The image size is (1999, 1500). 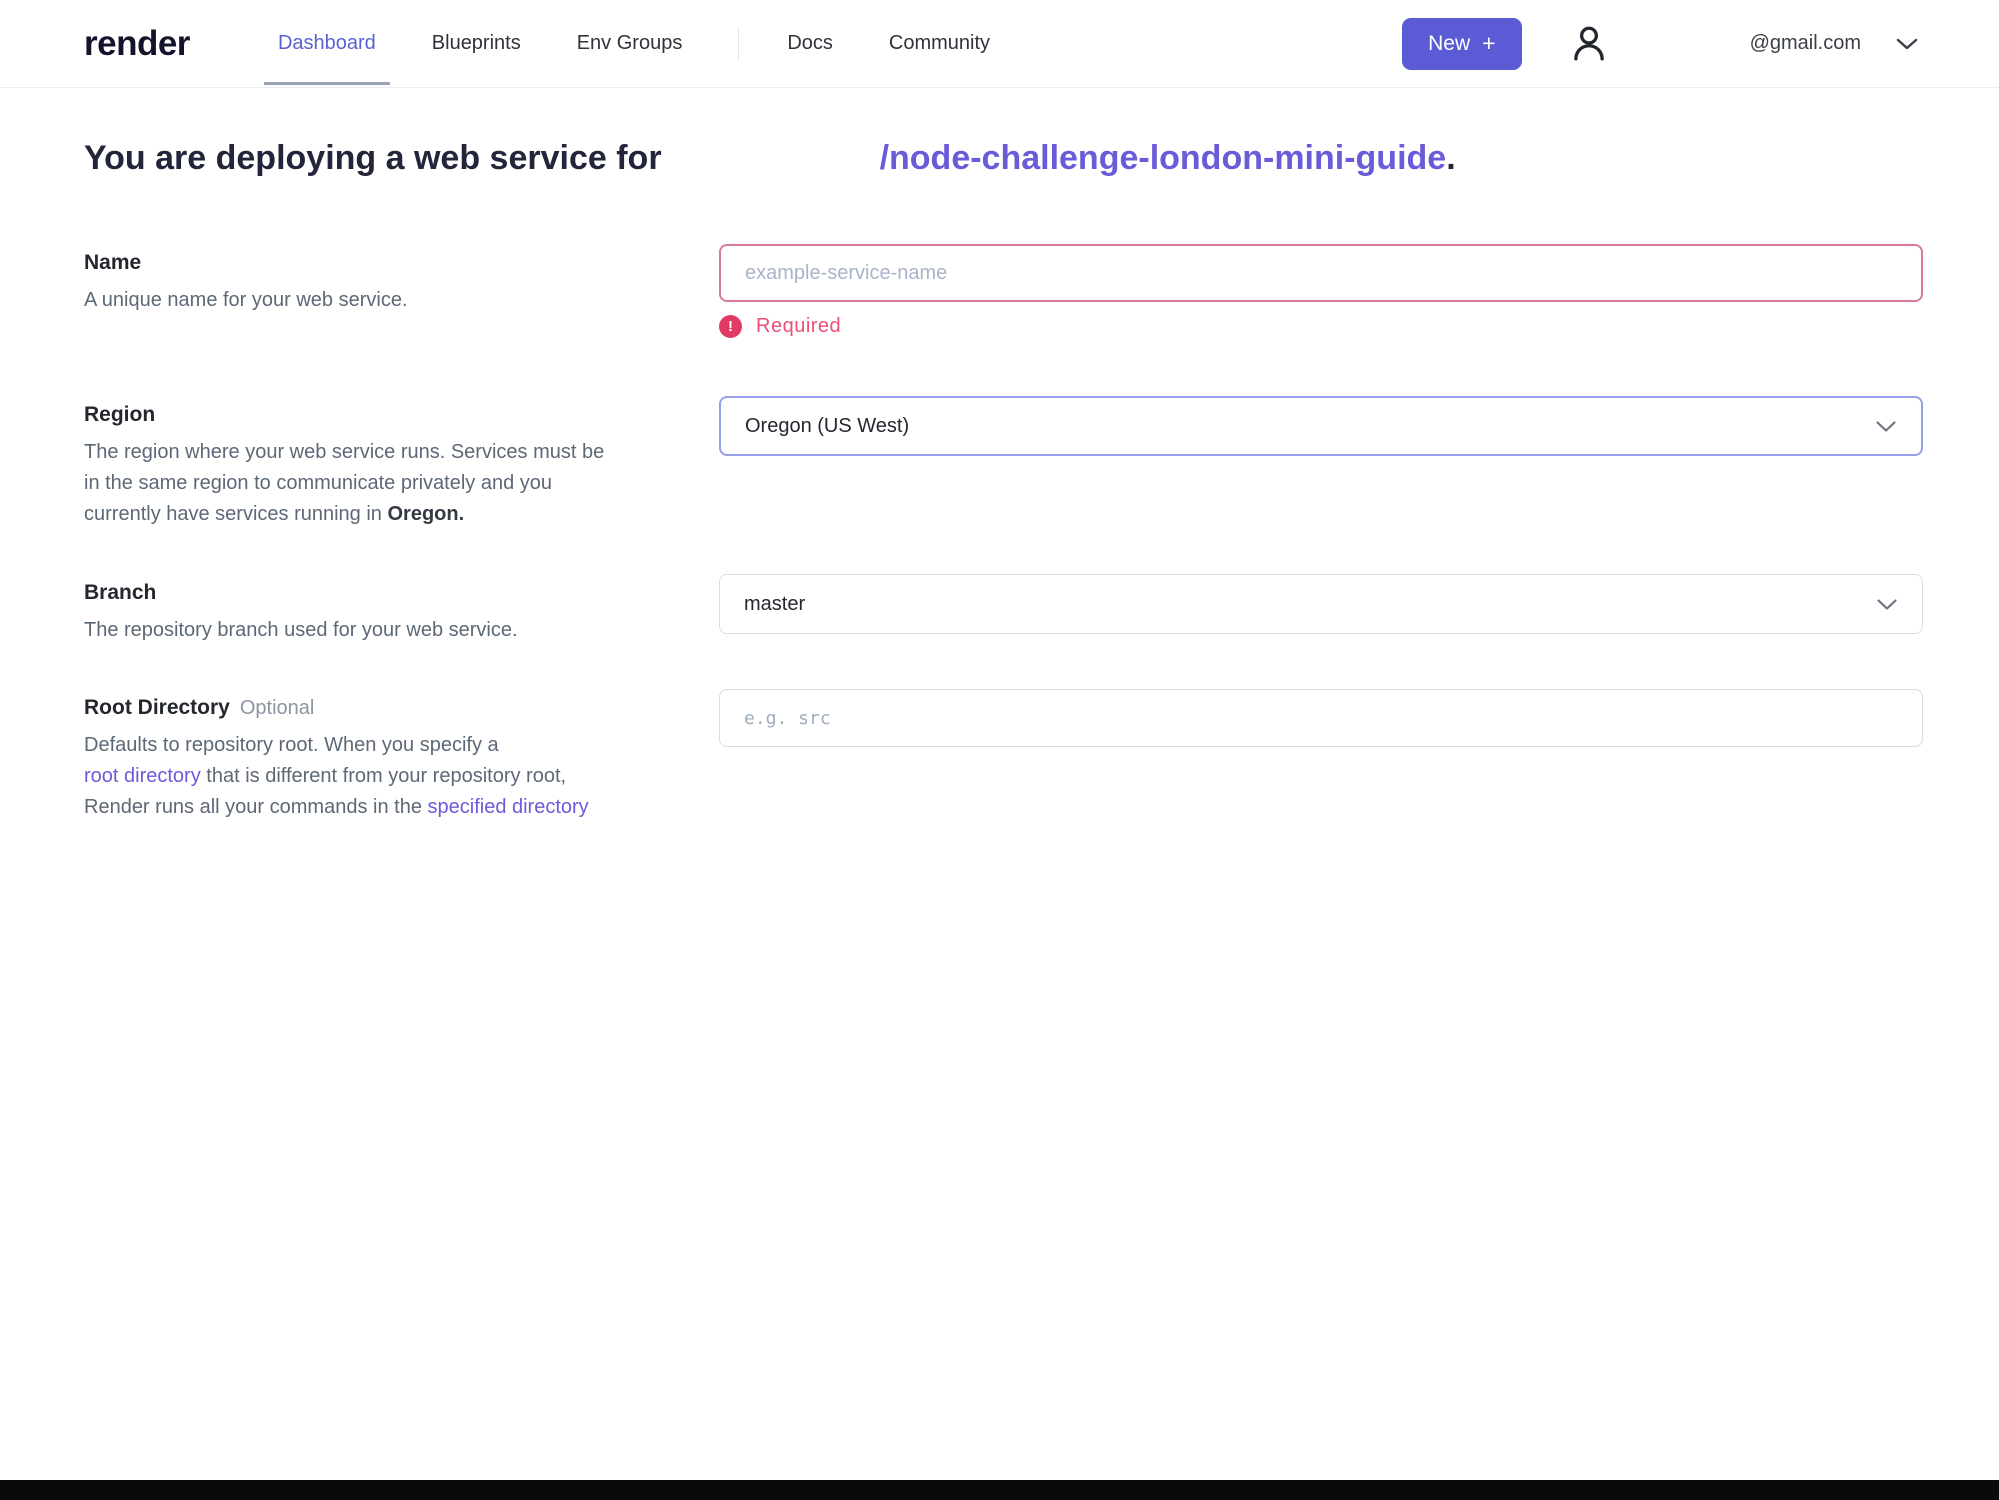 I want to click on account-email: @gmail.com, so click(x=1805, y=43).